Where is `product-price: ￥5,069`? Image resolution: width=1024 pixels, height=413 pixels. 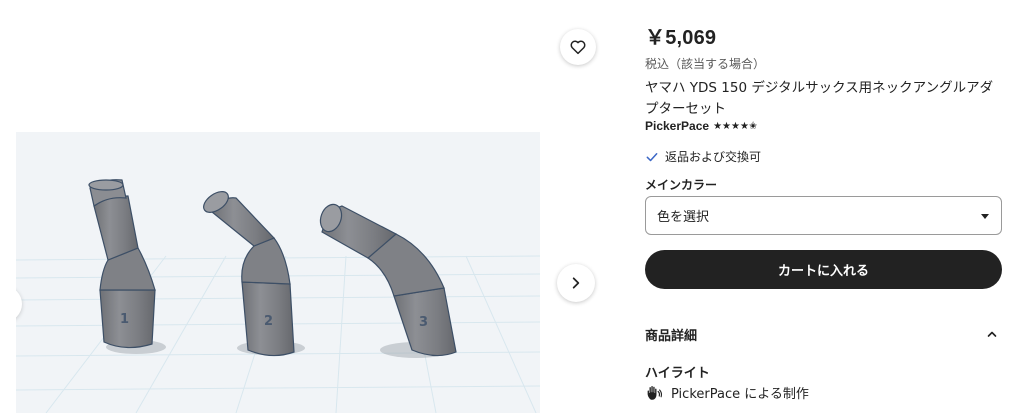
product-price: ￥5,069 is located at coordinates (681, 38).